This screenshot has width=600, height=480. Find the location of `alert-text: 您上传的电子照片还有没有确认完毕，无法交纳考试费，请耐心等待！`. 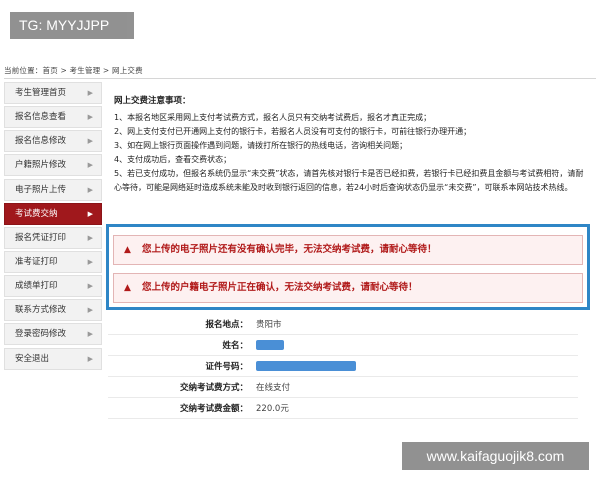

alert-text: 您上传的电子照片还有没有确认完毕，无法交纳考试费，请耐心等待！ is located at coordinates (289, 249).